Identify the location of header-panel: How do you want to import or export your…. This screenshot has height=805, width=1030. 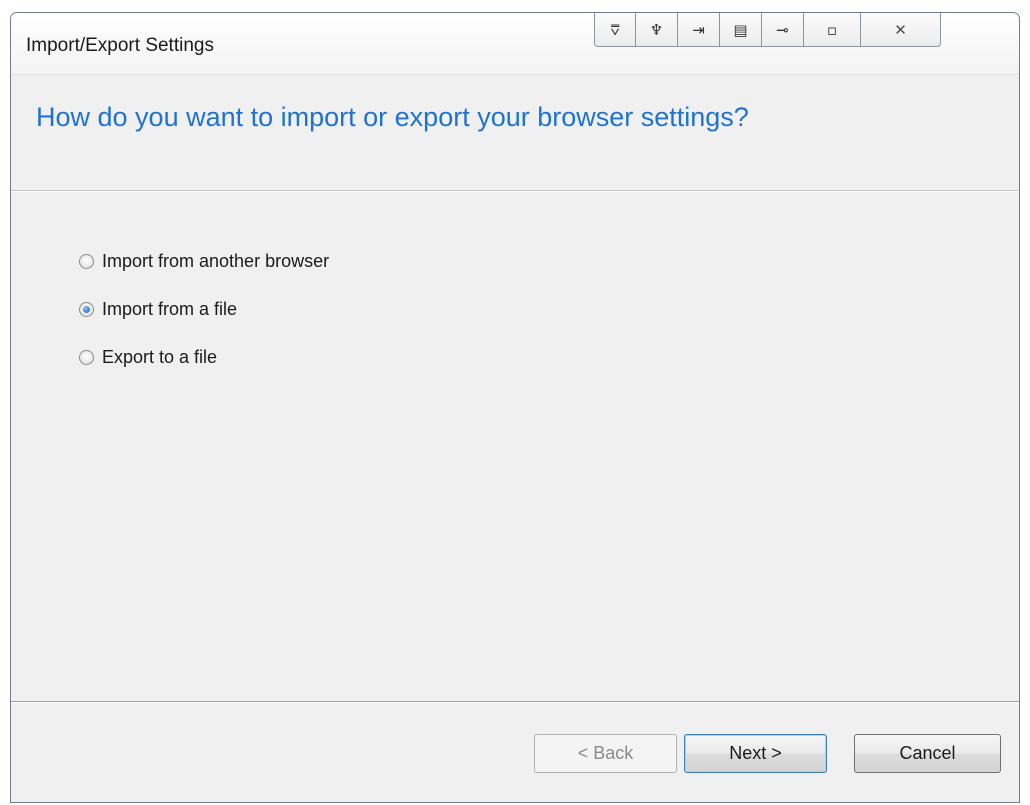
(515, 133).